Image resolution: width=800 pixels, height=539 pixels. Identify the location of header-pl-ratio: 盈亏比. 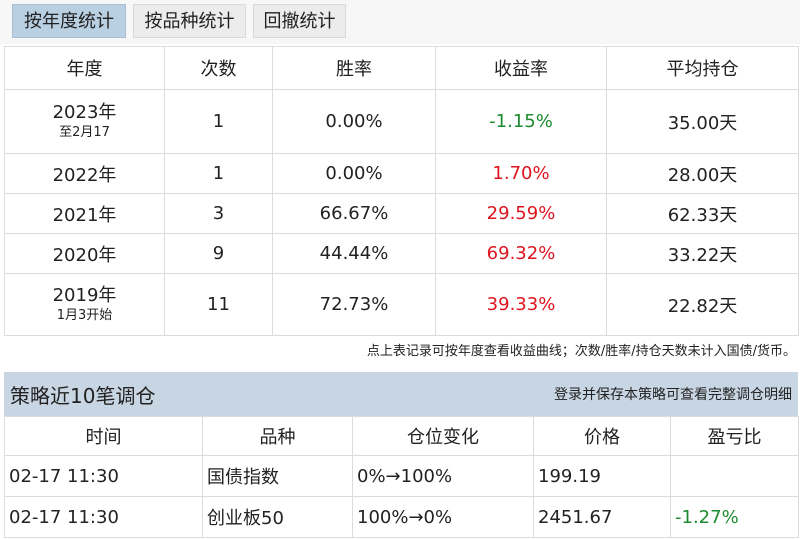
(734, 436).